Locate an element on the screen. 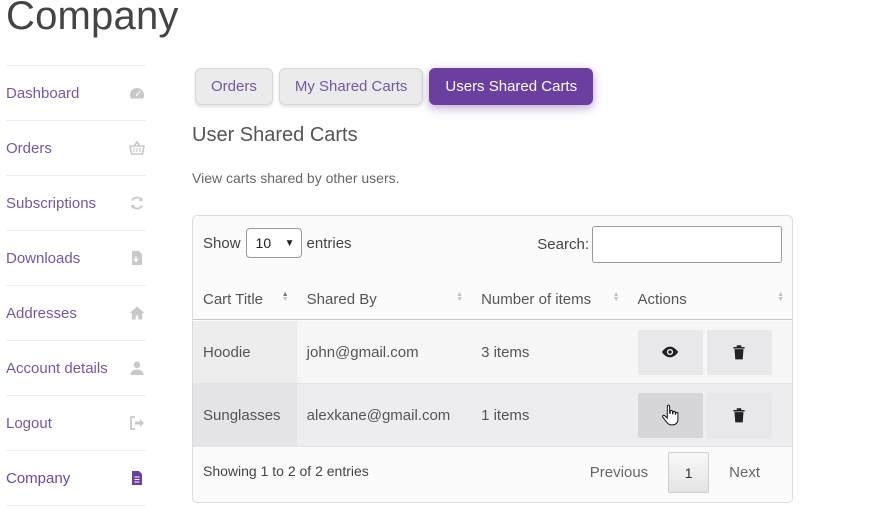 Image resolution: width=870 pixels, height=512 pixels. column-header-cart-title: Cart Title ▲ ▼ is located at coordinates (245, 299).